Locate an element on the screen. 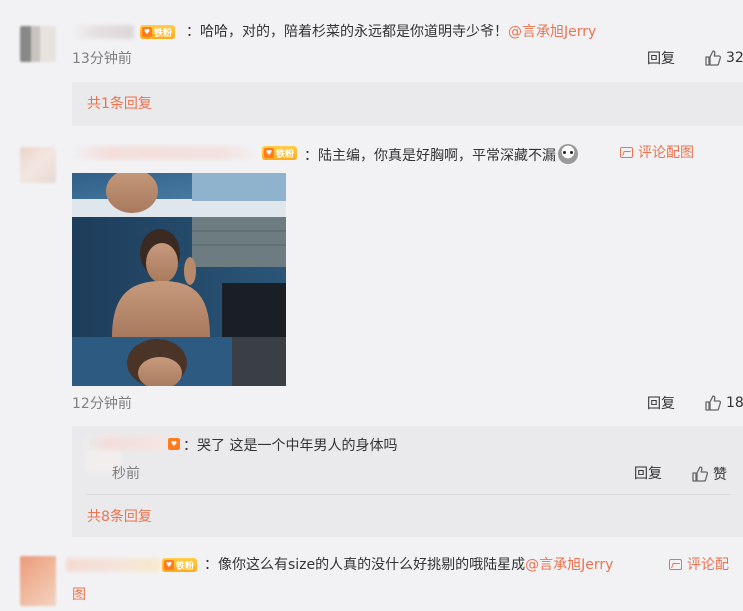 This screenshot has width=743, height=611. reply-text: ：哭了 这是一个中年男人的身体吗 is located at coordinates (290, 446).